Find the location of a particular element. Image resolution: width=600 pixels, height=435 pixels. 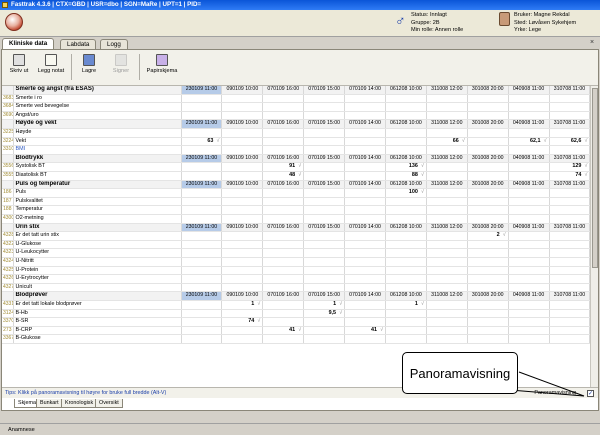

table-row: 3684Smerte ved bevegelse is located at coordinates (296, 107).